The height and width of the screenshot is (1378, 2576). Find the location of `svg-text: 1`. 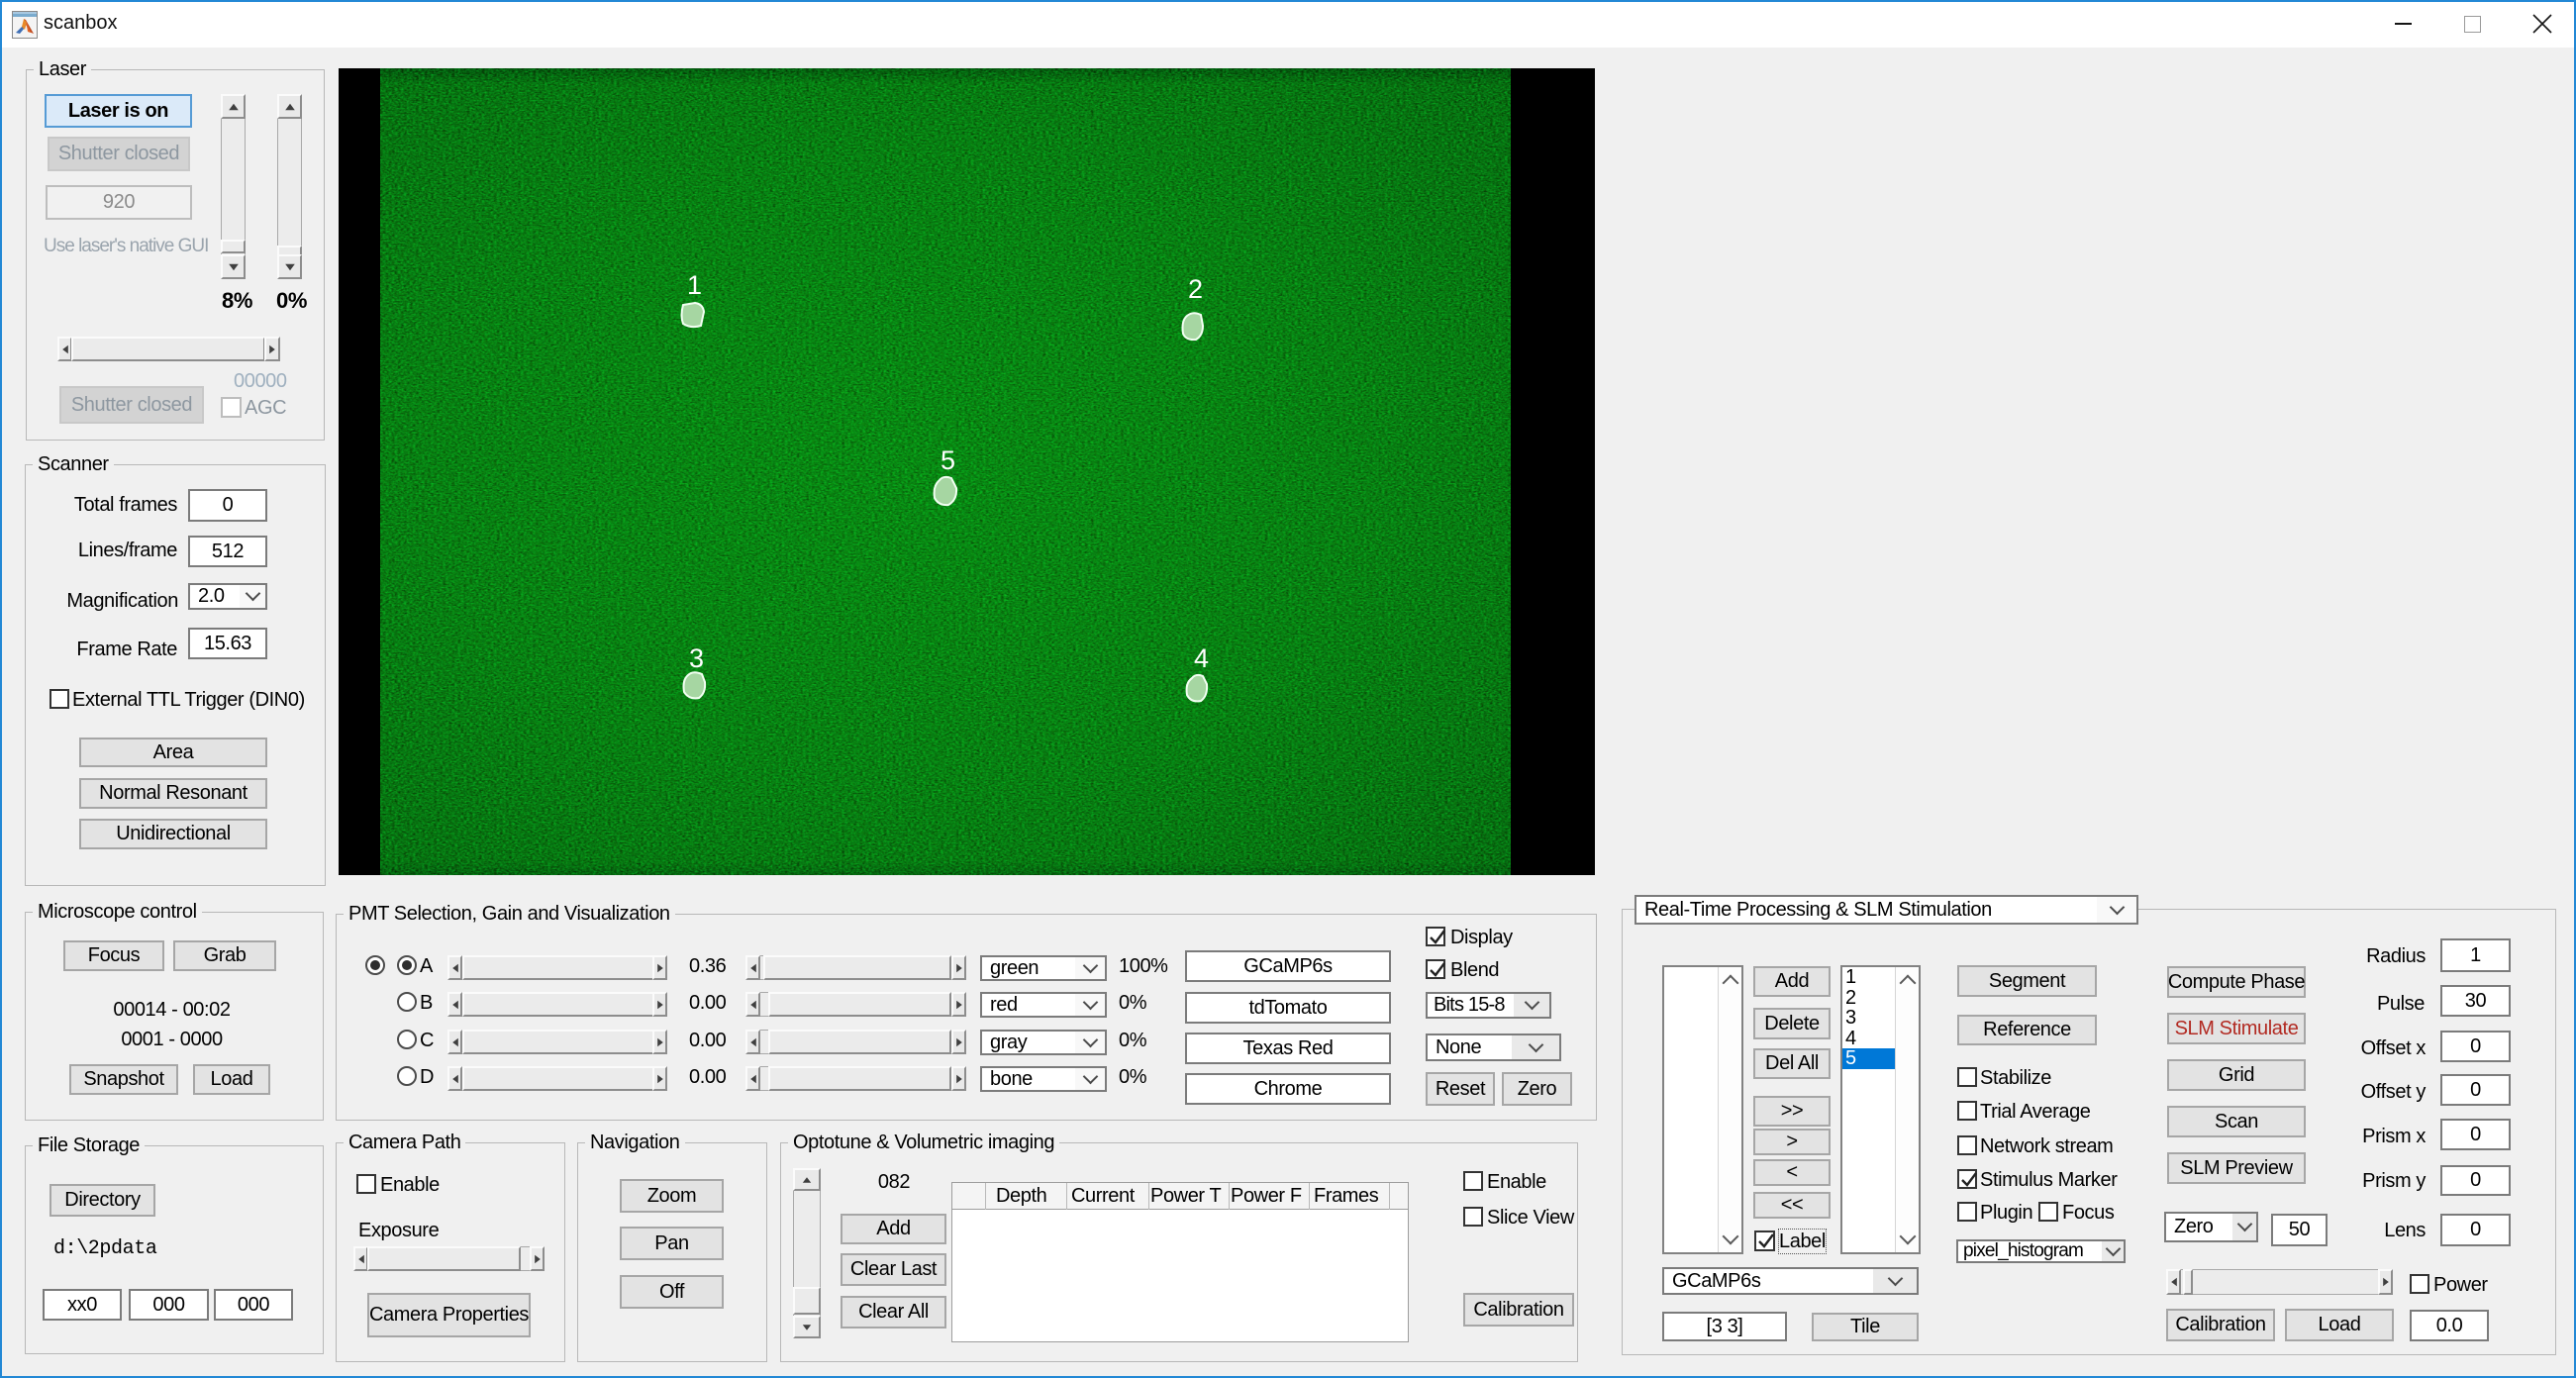

svg-text: 1 is located at coordinates (694, 285).